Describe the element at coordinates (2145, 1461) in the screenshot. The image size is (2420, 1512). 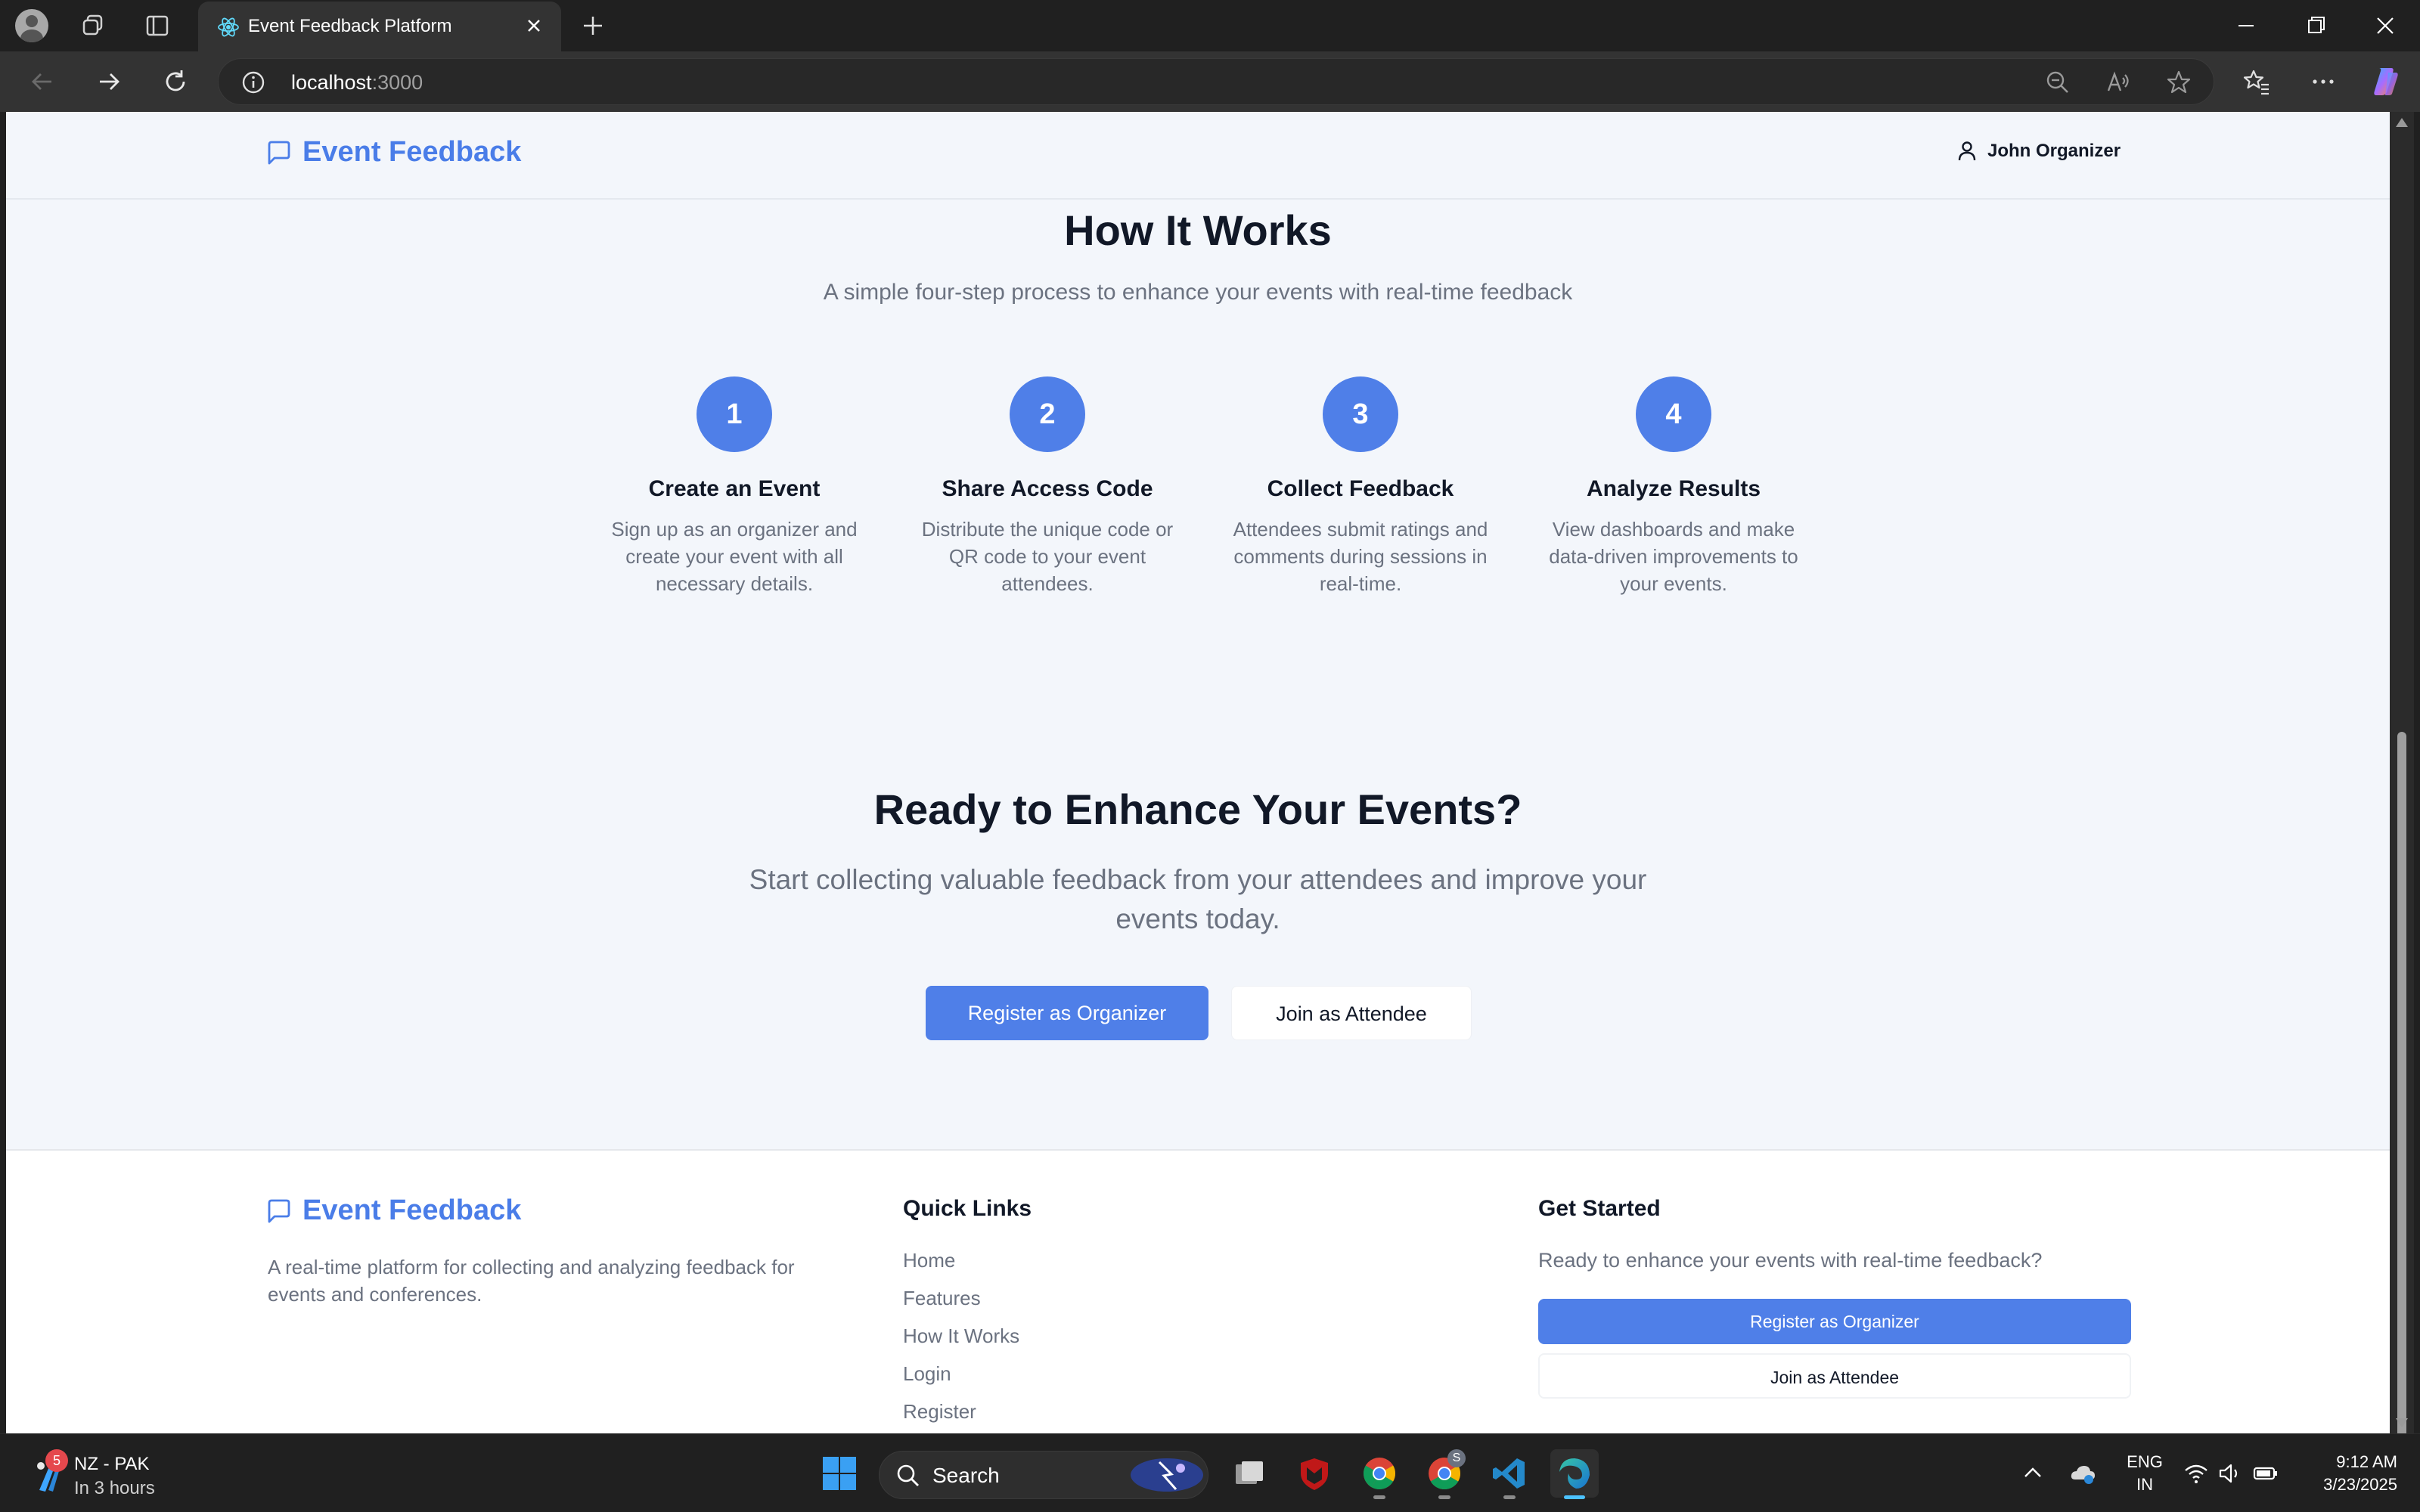
I see `language-code: ENG` at that location.